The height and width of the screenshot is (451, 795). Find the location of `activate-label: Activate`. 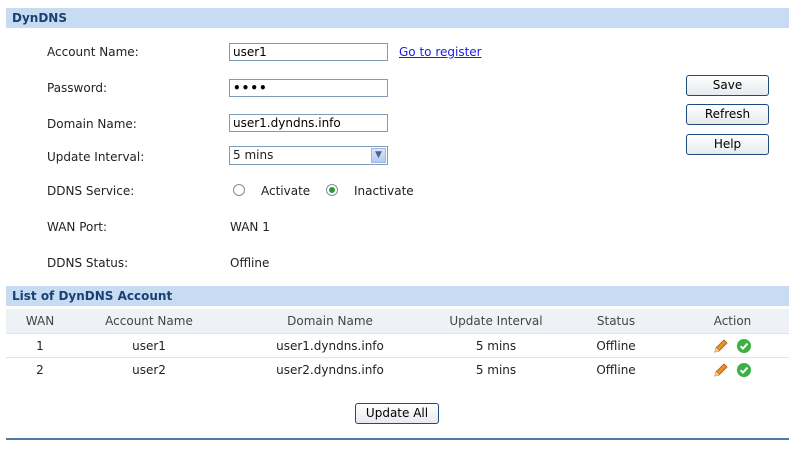

activate-label: Activate is located at coordinates (286, 191).